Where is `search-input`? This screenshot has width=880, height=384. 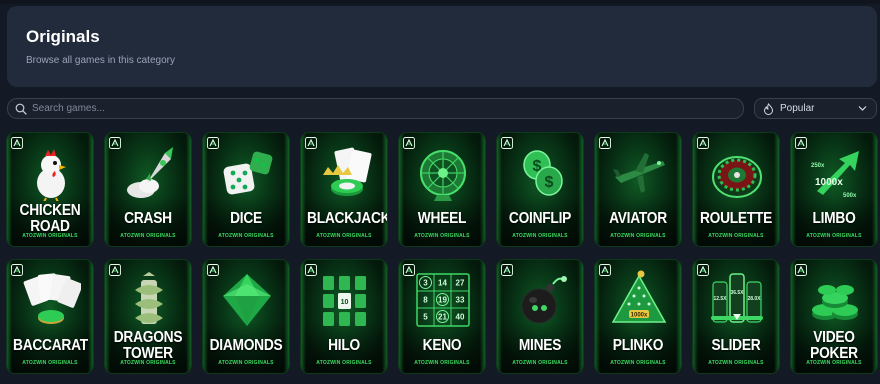
search-input is located at coordinates (382, 108).